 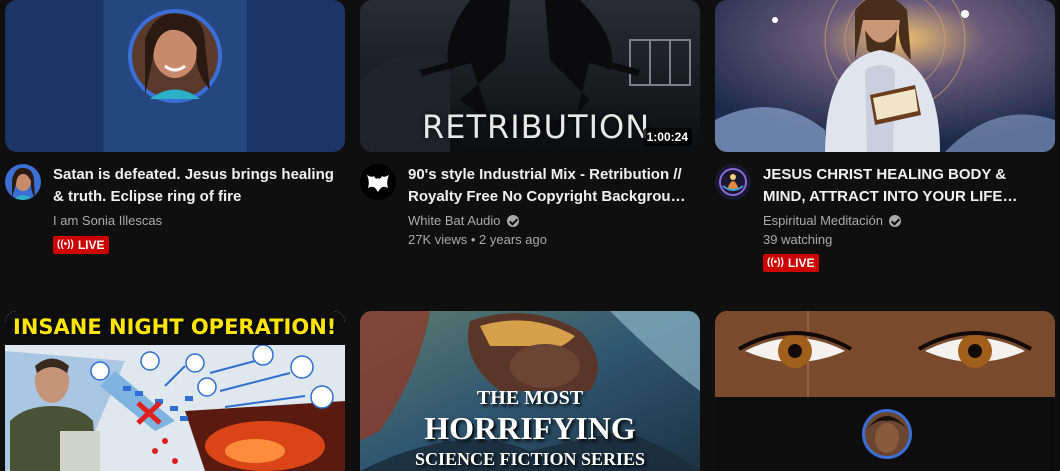 I want to click on meditation-logo-icon, so click(x=733, y=182).